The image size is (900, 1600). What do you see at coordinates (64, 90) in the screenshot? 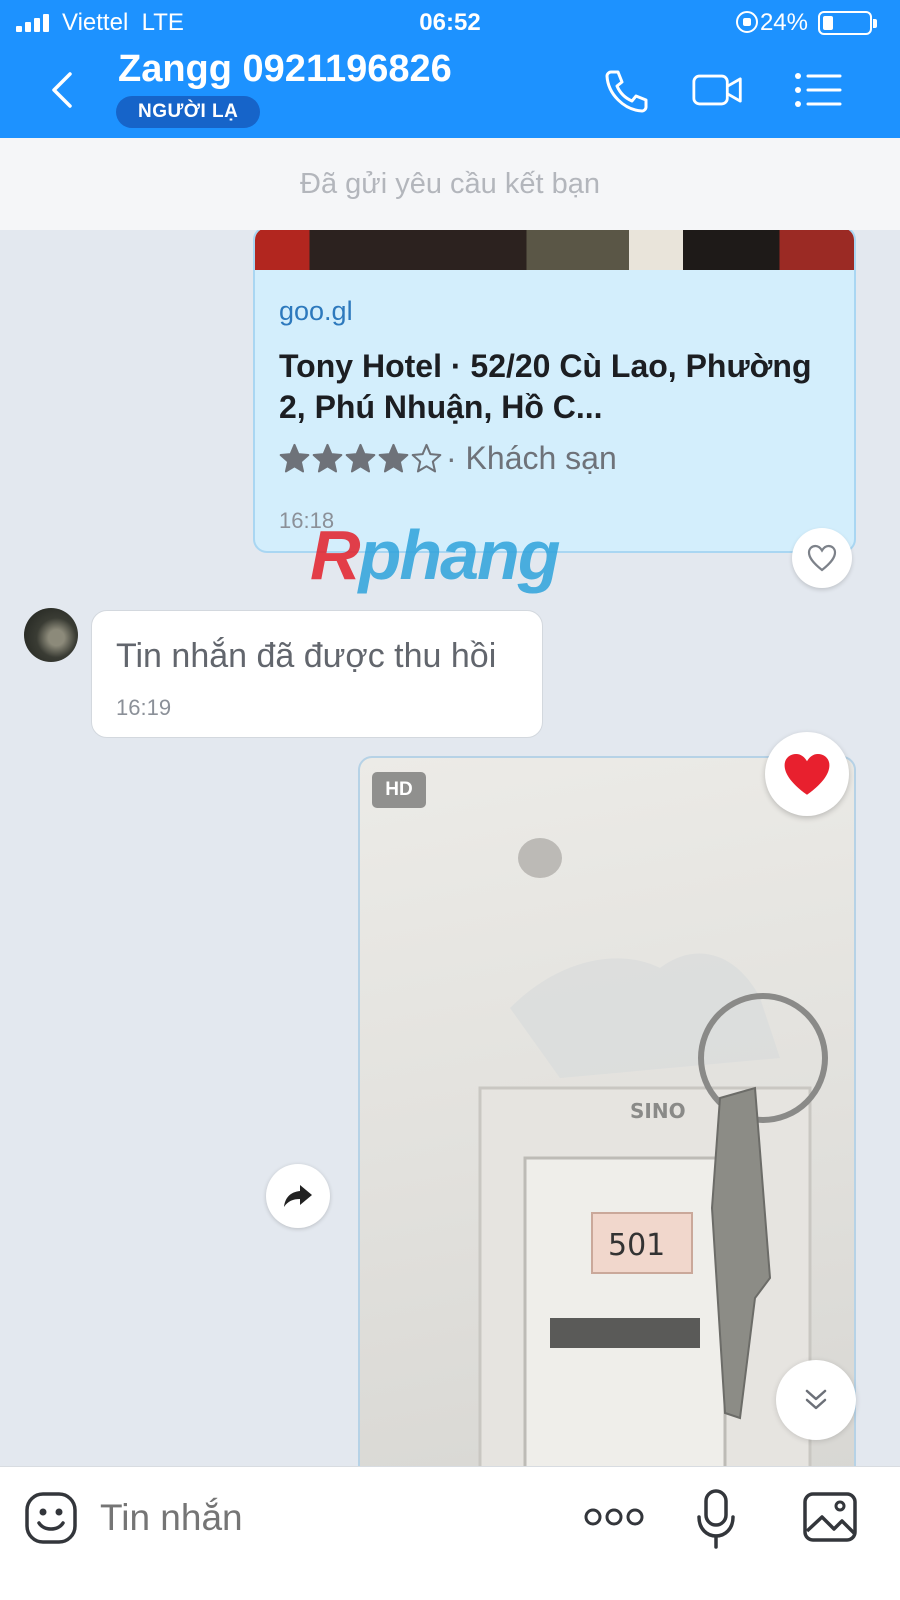
I see `back-chevron-icon` at bounding box center [64, 90].